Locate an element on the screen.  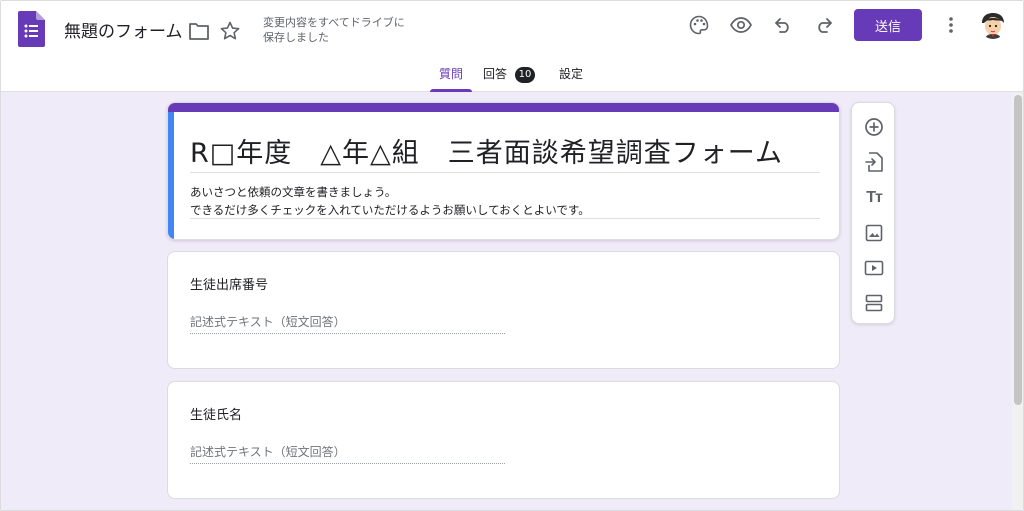
add-circle-icon is located at coordinates (874, 127).